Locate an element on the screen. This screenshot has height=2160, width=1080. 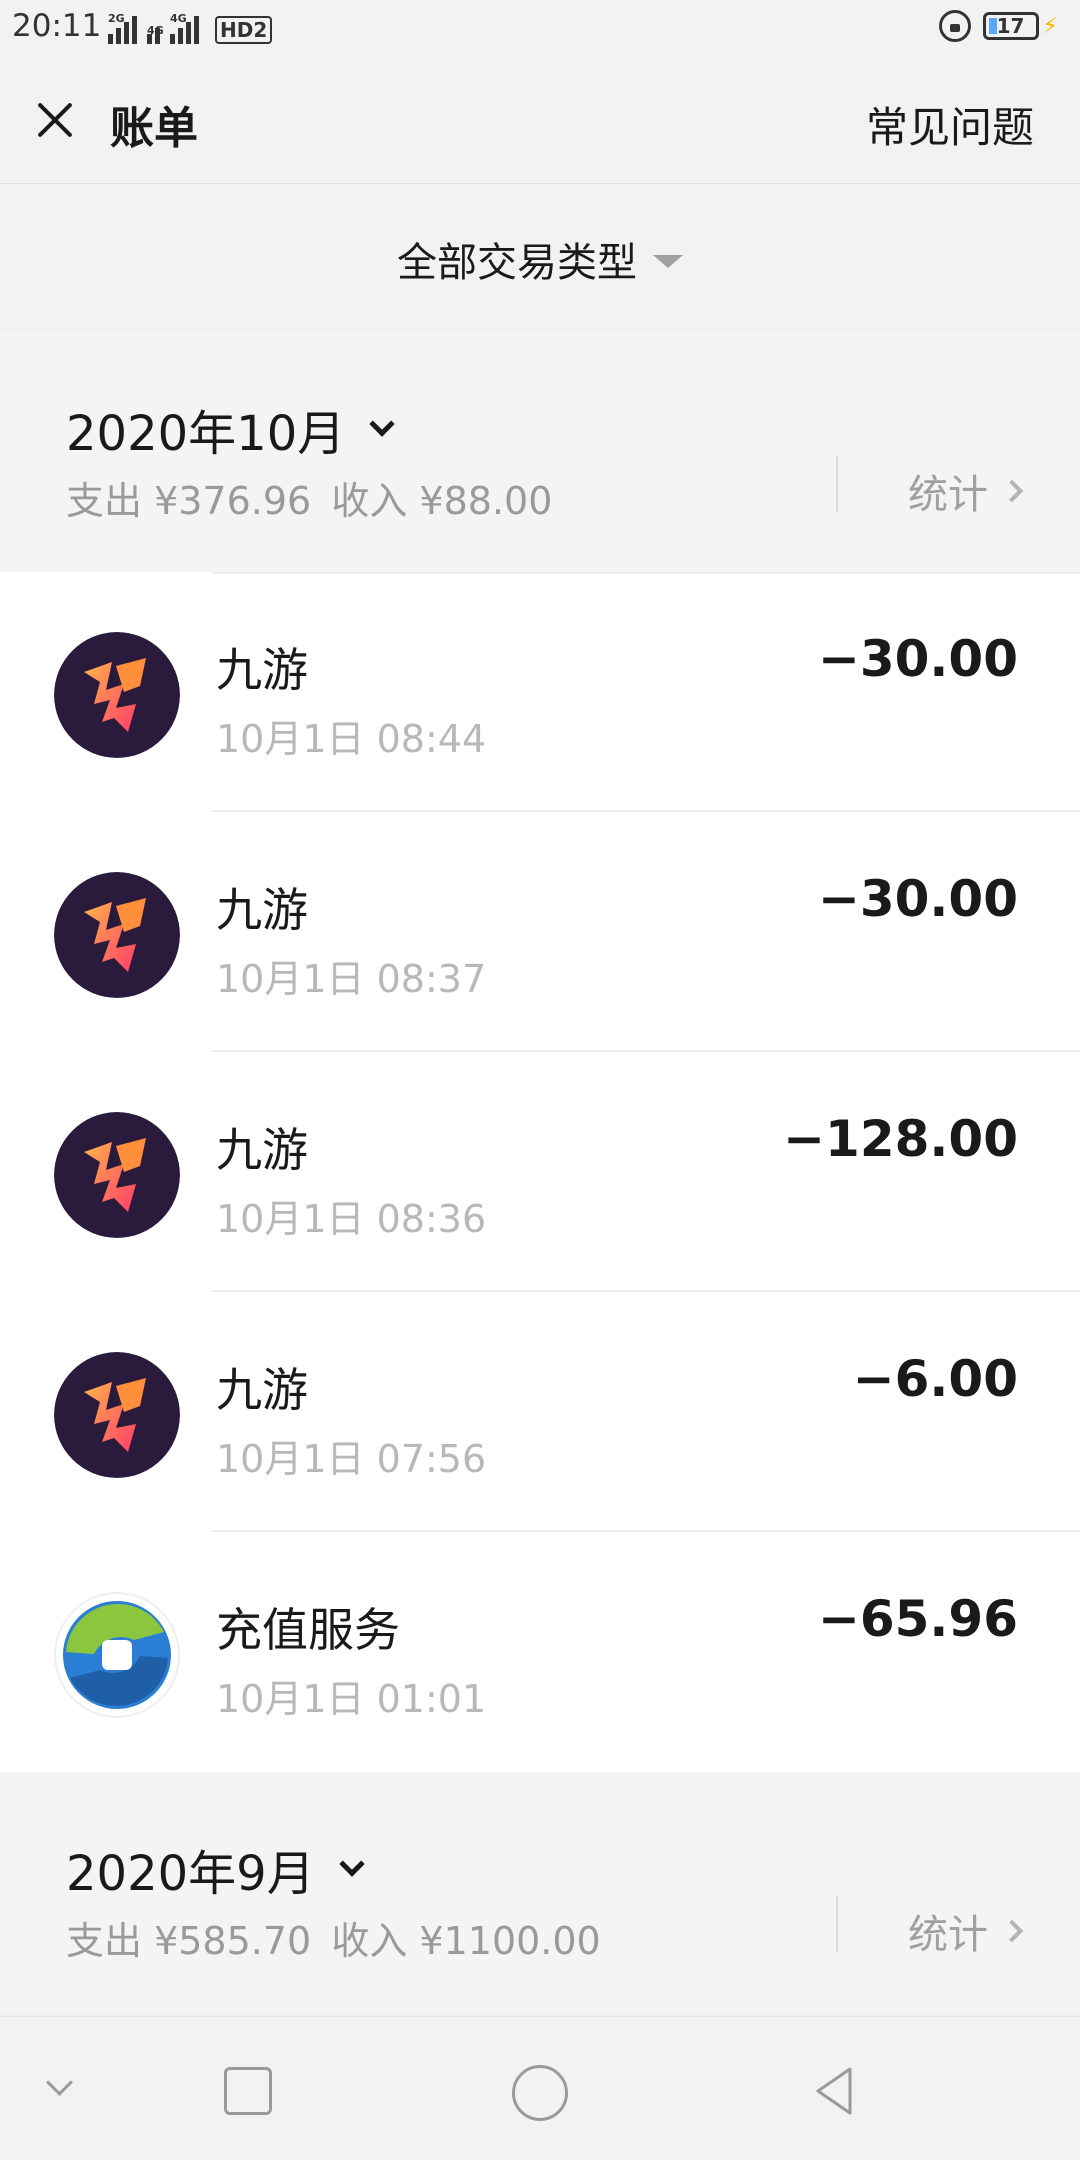
month-expense: 支出 ¥585.70 is located at coordinates (189, 1941).